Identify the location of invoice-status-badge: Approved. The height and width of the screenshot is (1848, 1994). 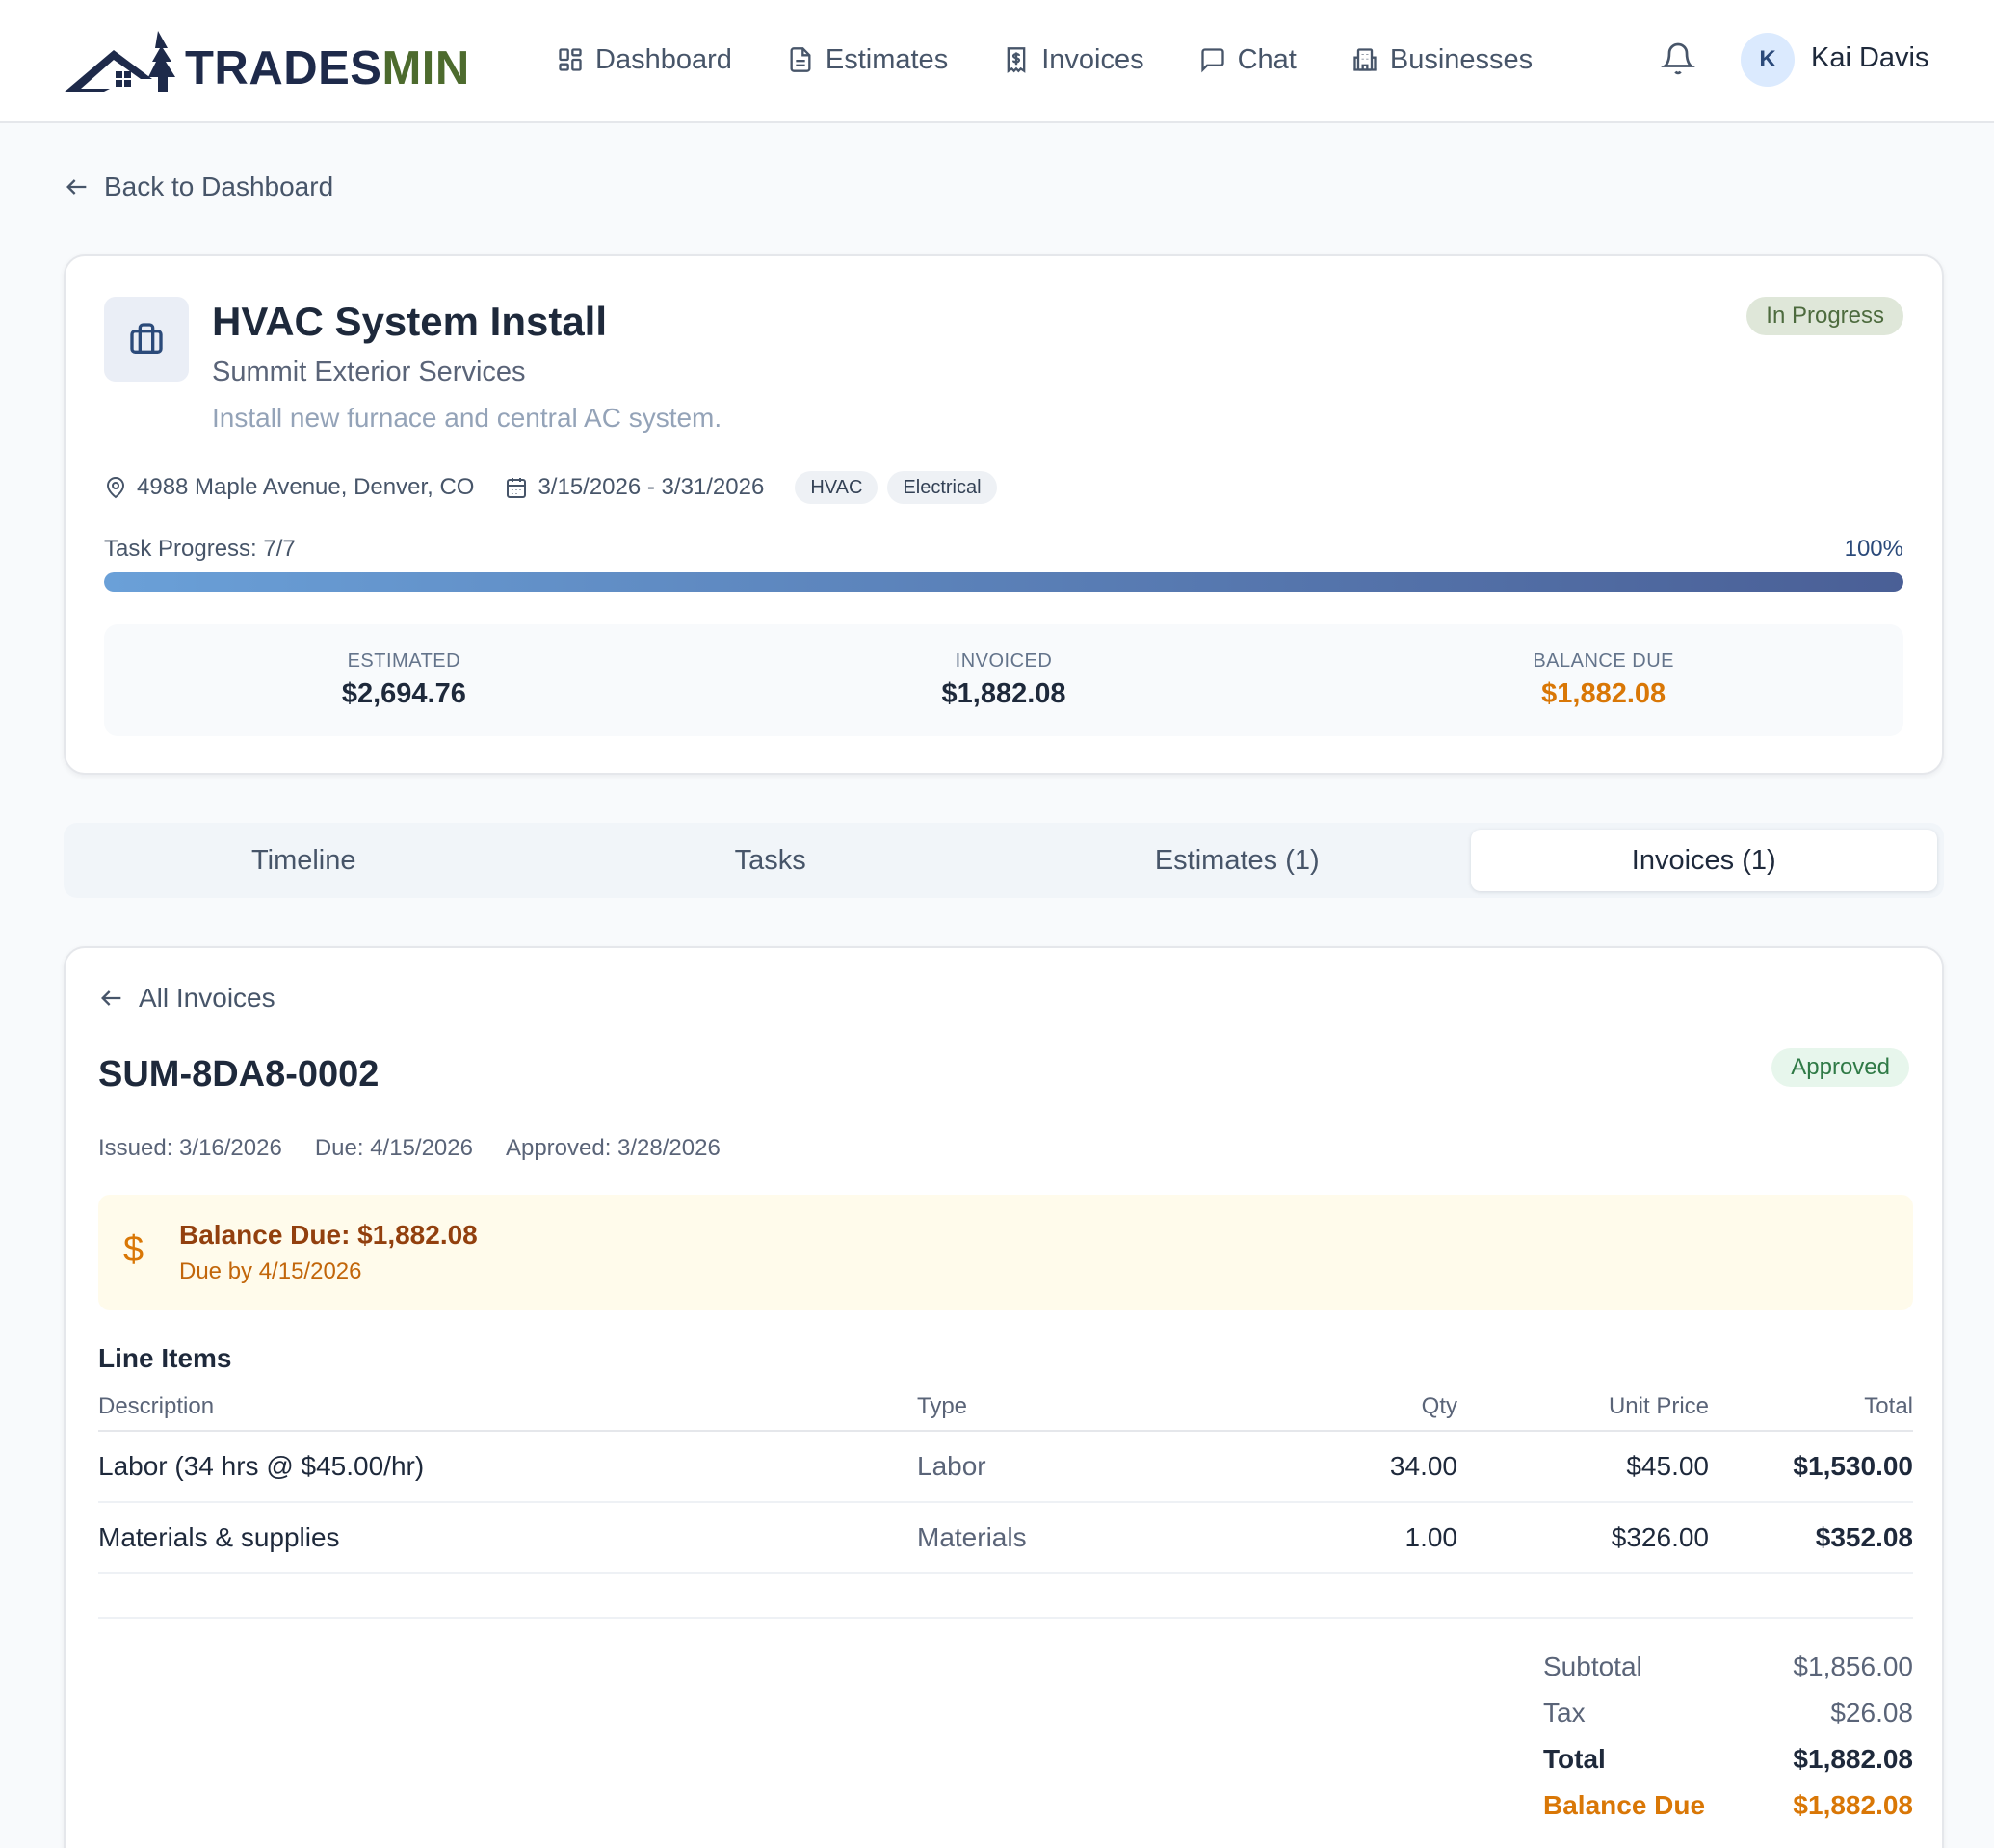
(1840, 1067).